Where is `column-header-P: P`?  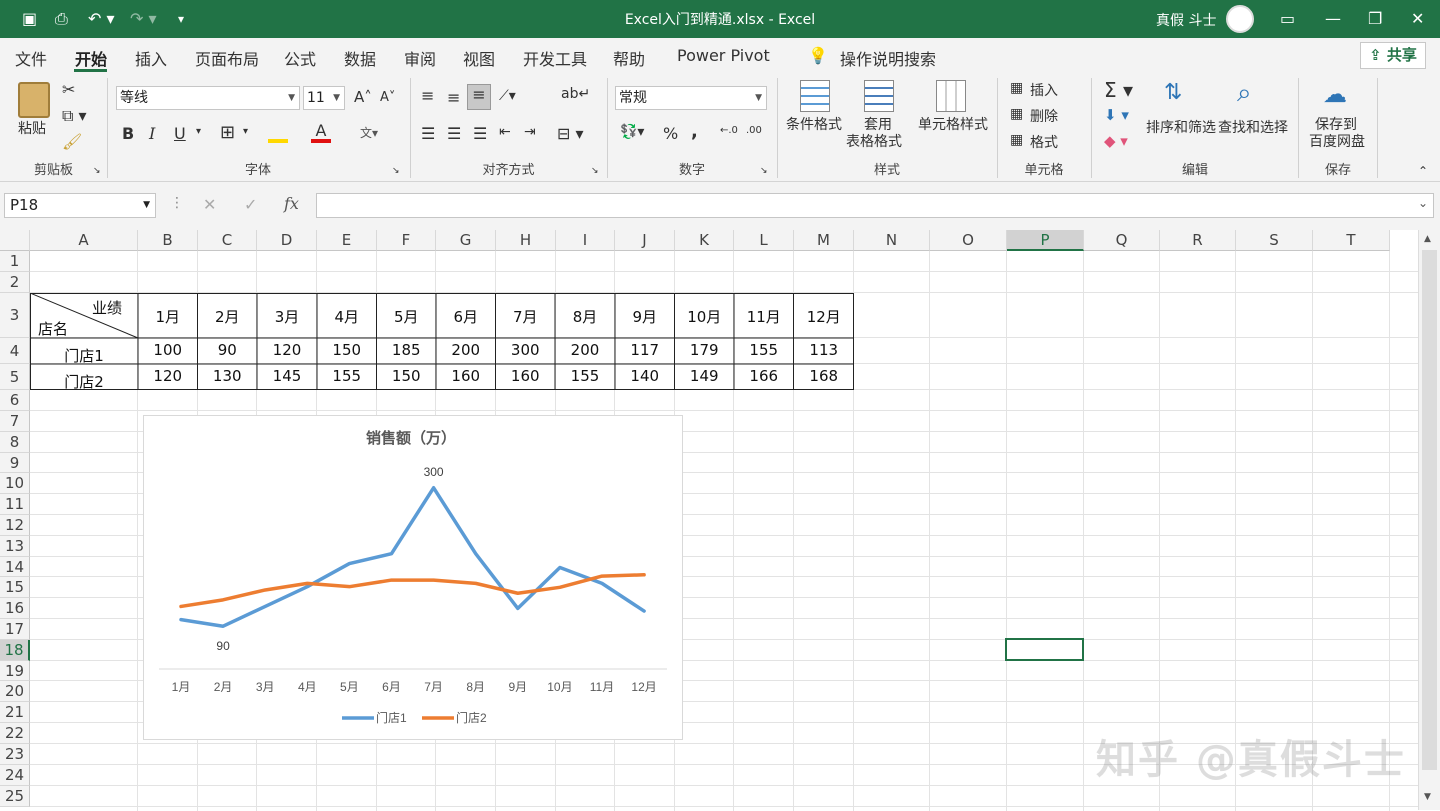
column-header-P: P is located at coordinates (1045, 240).